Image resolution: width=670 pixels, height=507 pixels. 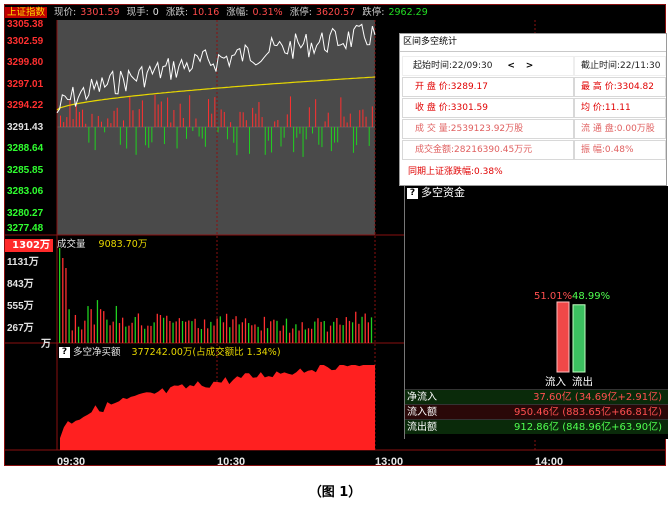 I want to click on net-buy-value: 377242.00万(占成交额比 1.34%), so click(x=206, y=352).